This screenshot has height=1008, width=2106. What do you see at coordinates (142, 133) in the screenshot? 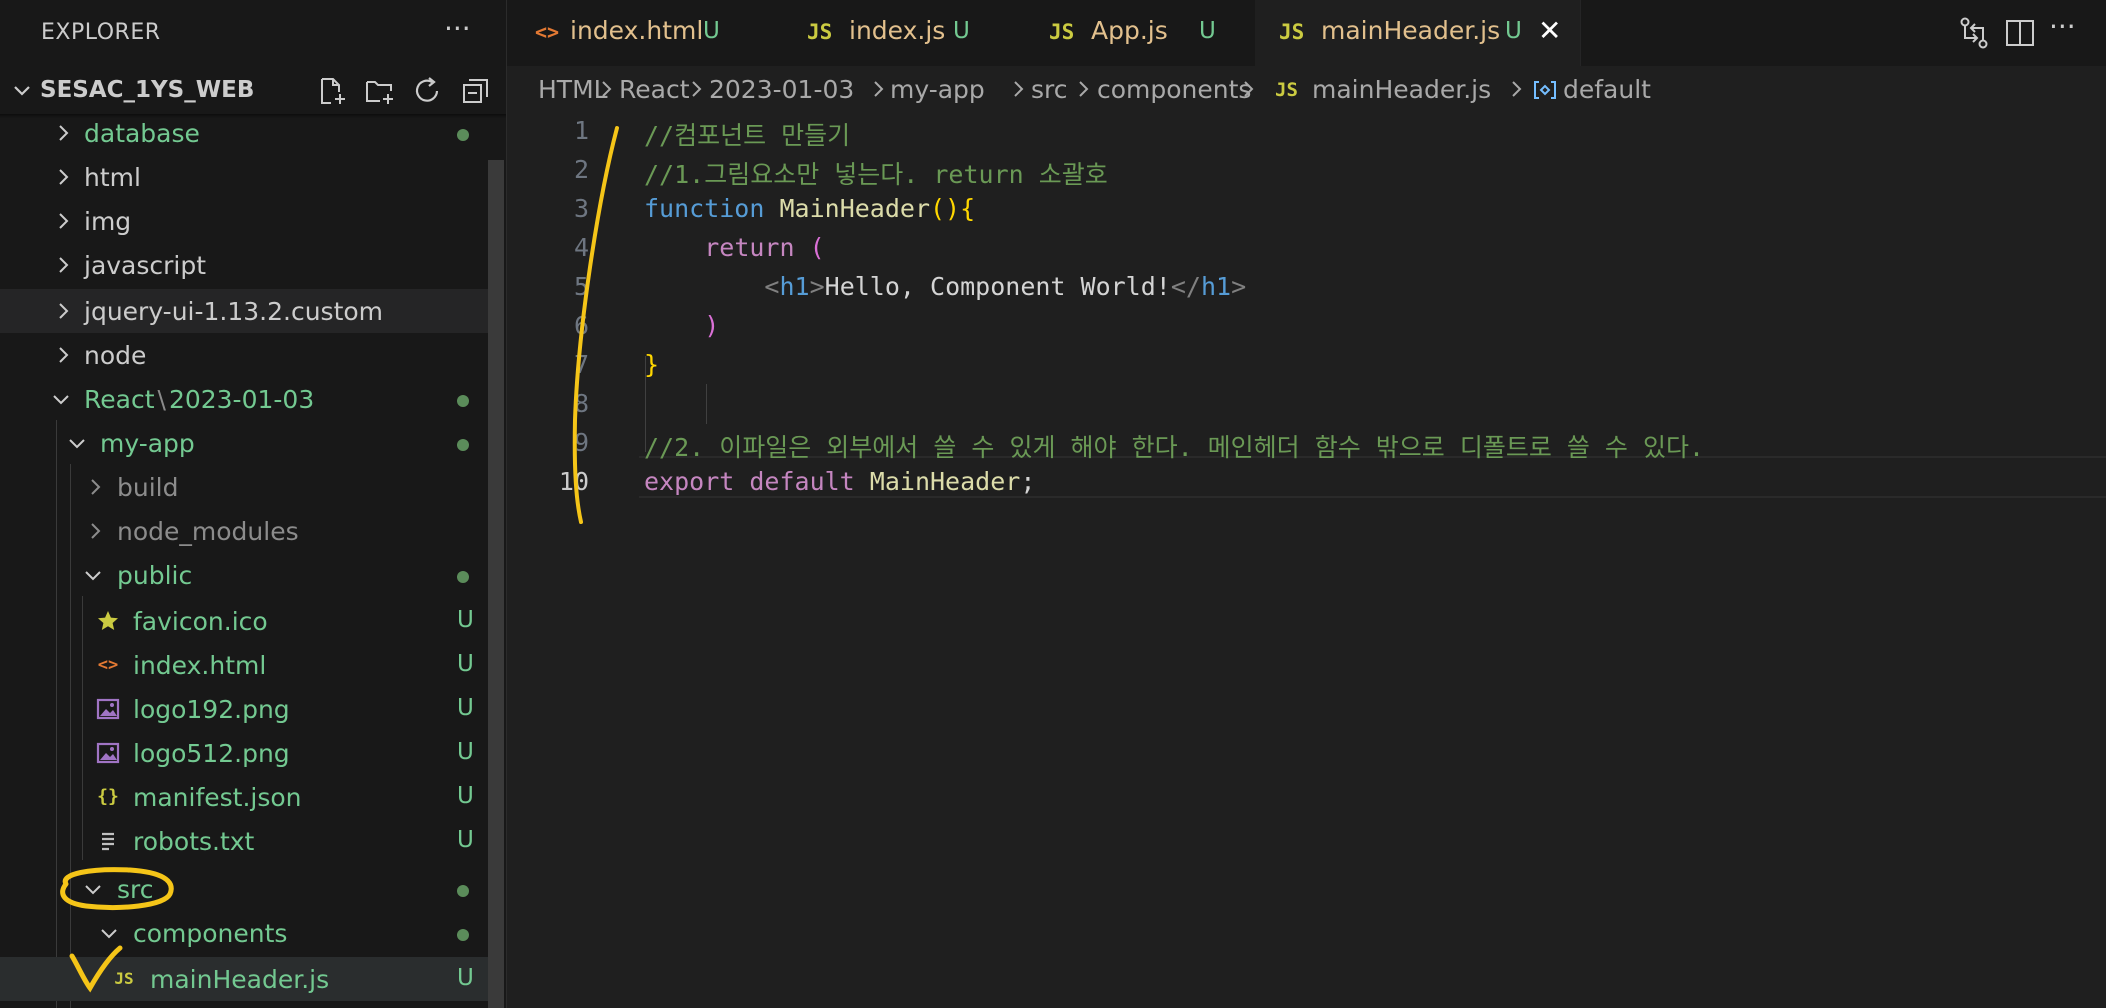
I see `tree-label: database` at bounding box center [142, 133].